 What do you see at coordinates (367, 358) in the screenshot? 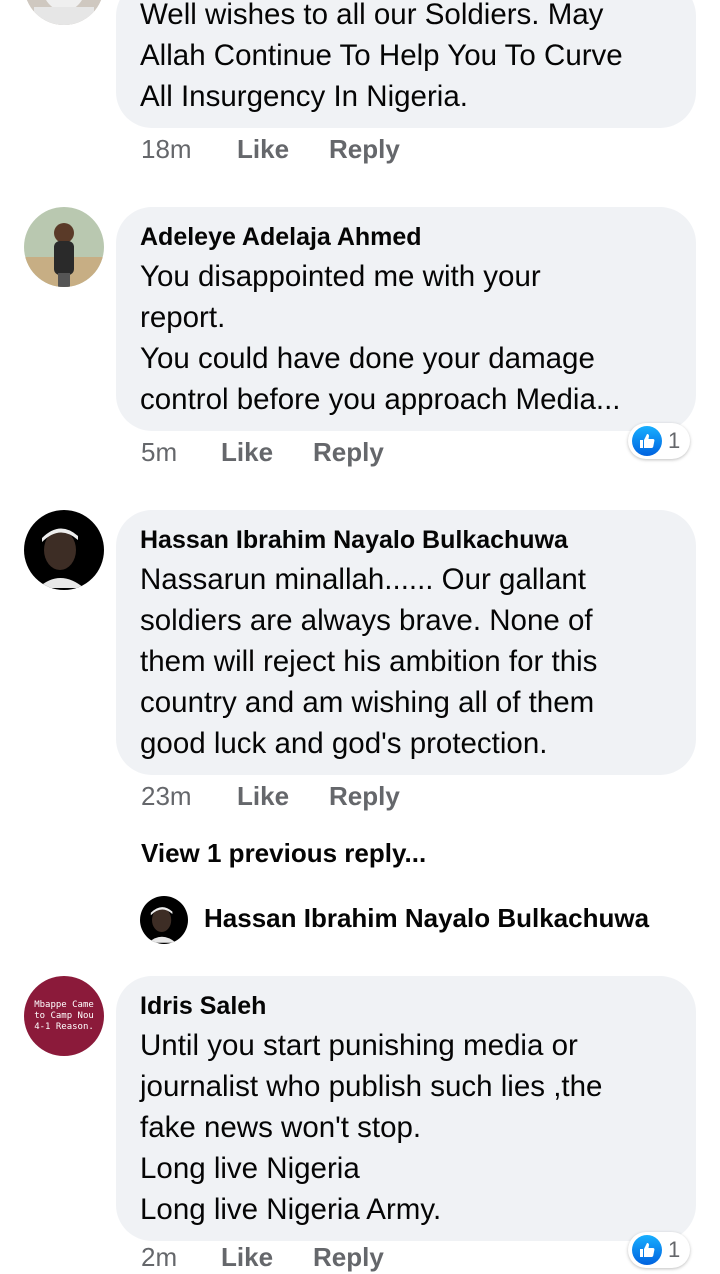
I see `comment-text: You could have done your damage` at bounding box center [367, 358].